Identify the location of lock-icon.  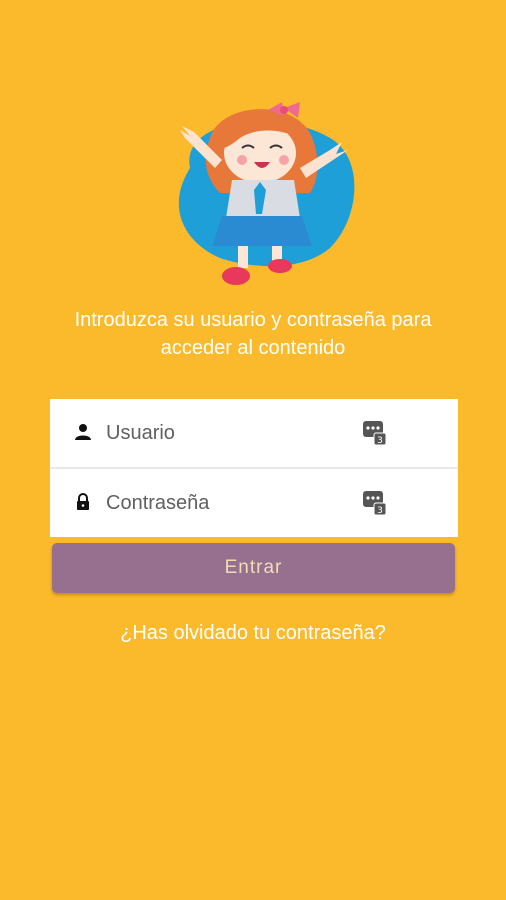
(83, 502).